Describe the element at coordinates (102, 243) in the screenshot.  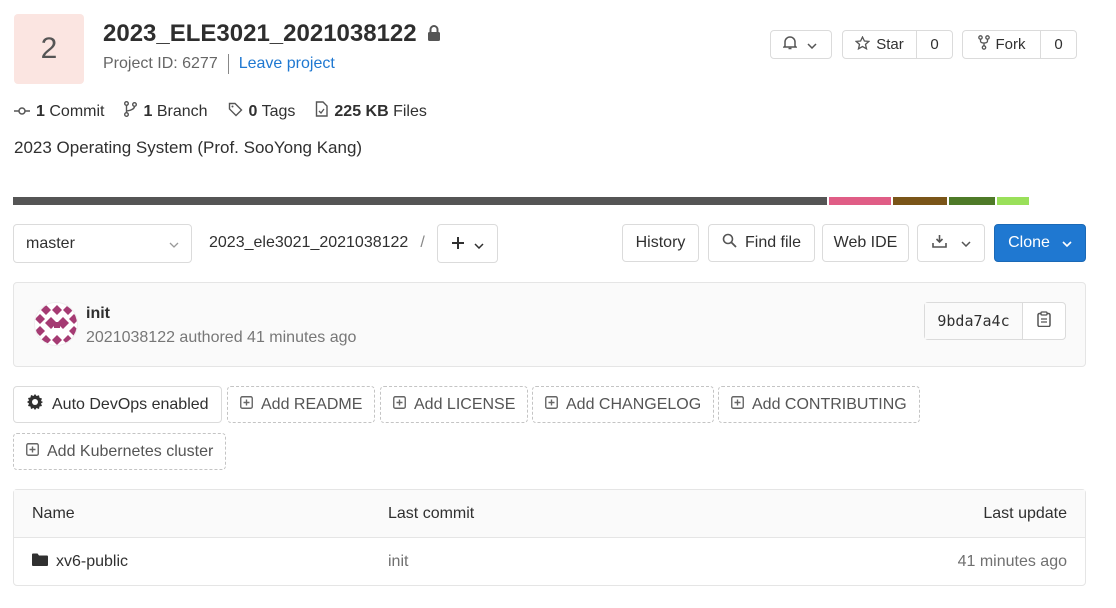
I see `branch-selector: master` at that location.